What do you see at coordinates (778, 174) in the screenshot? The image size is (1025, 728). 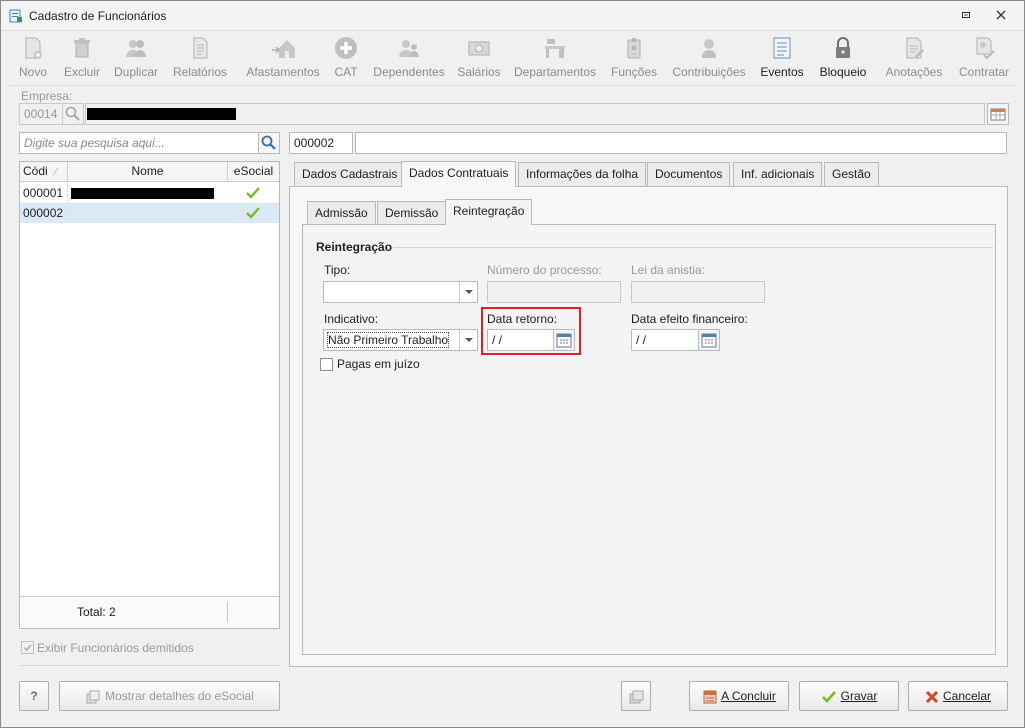 I see `tab-inf-adicionais: Inf. adicionais` at bounding box center [778, 174].